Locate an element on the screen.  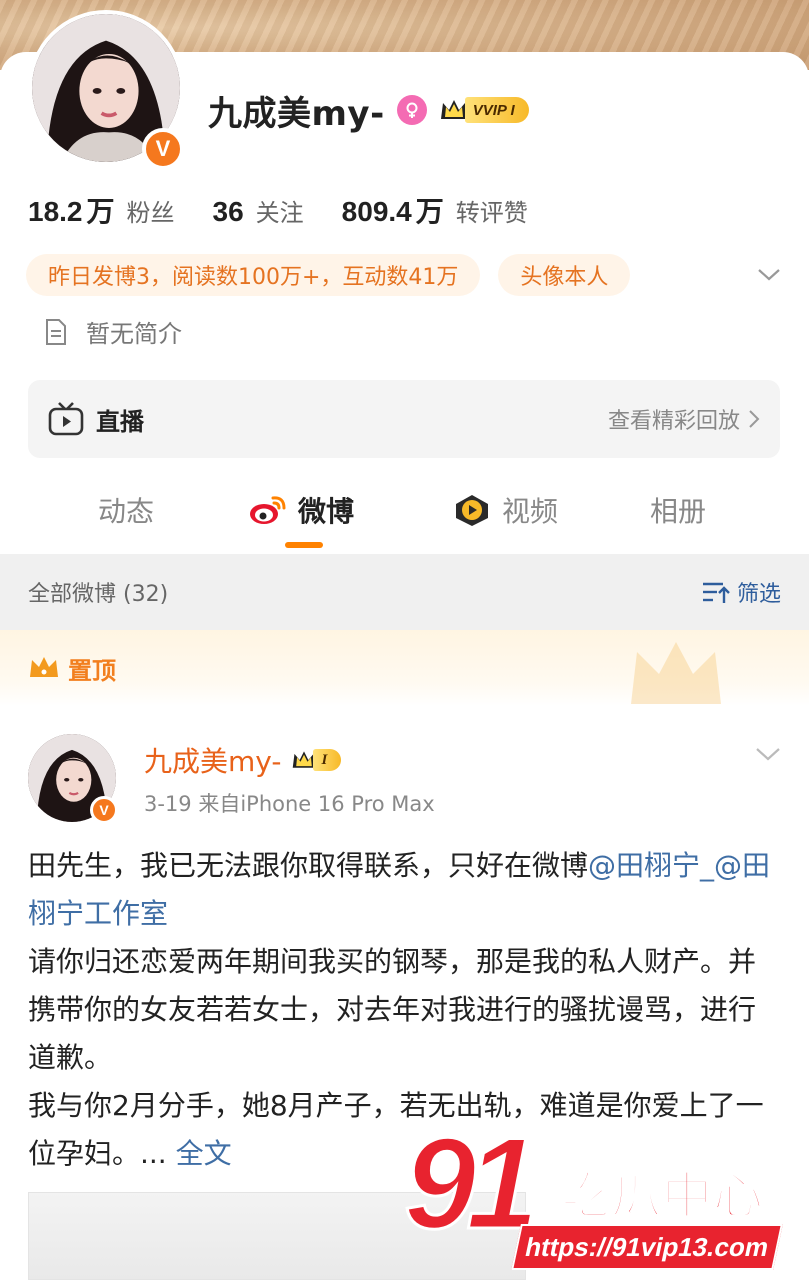
filter-icon is located at coordinates (716, 592).